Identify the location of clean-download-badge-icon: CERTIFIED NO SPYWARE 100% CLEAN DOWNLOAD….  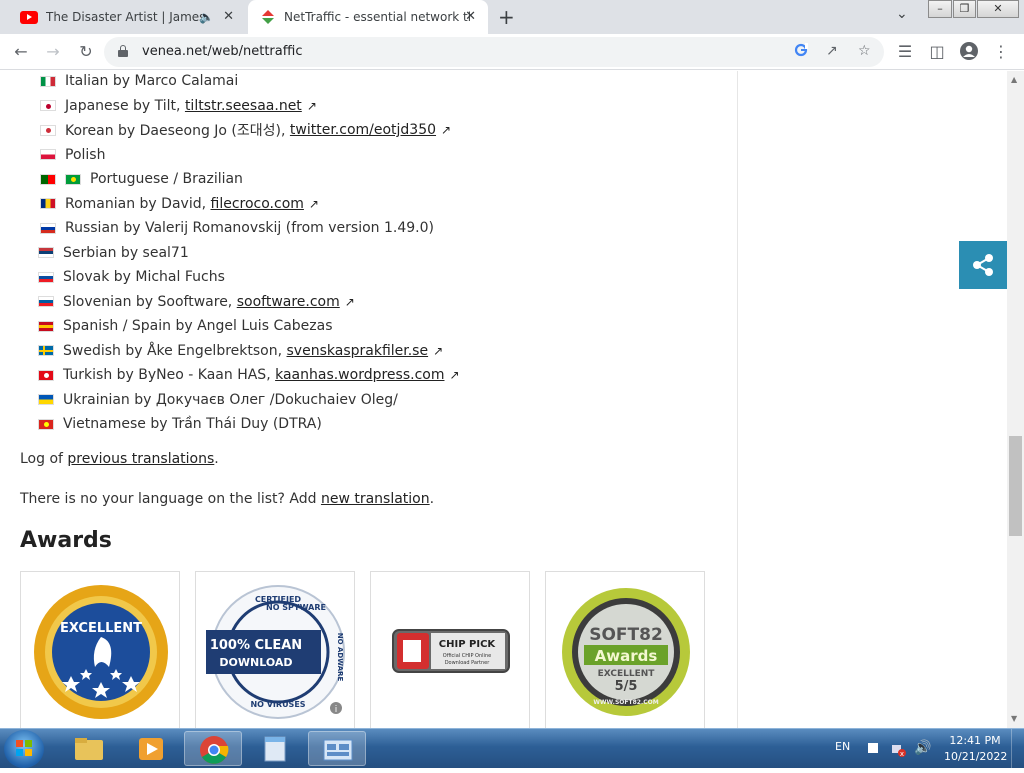
(275, 652).